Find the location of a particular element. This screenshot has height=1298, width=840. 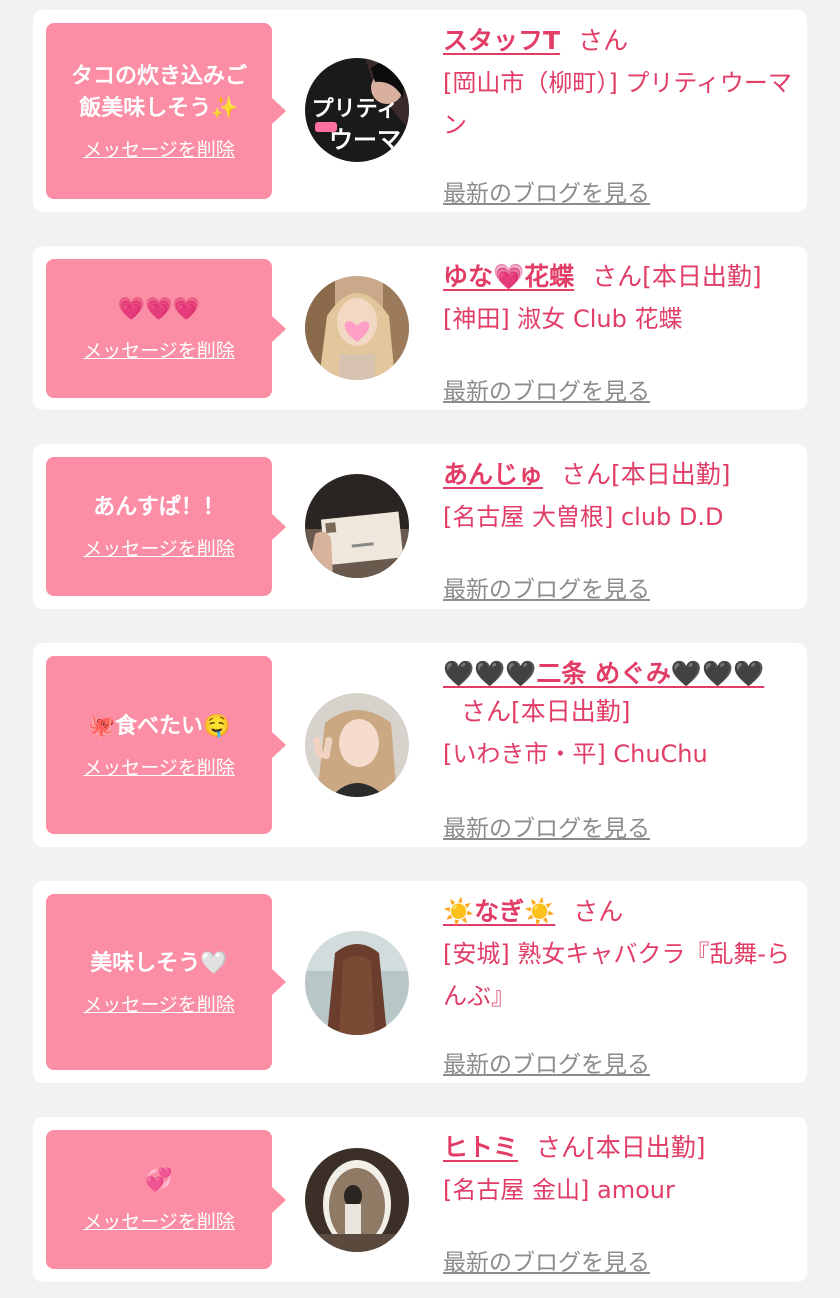

message-text: 美味しそう🤍 is located at coordinates (159, 963).